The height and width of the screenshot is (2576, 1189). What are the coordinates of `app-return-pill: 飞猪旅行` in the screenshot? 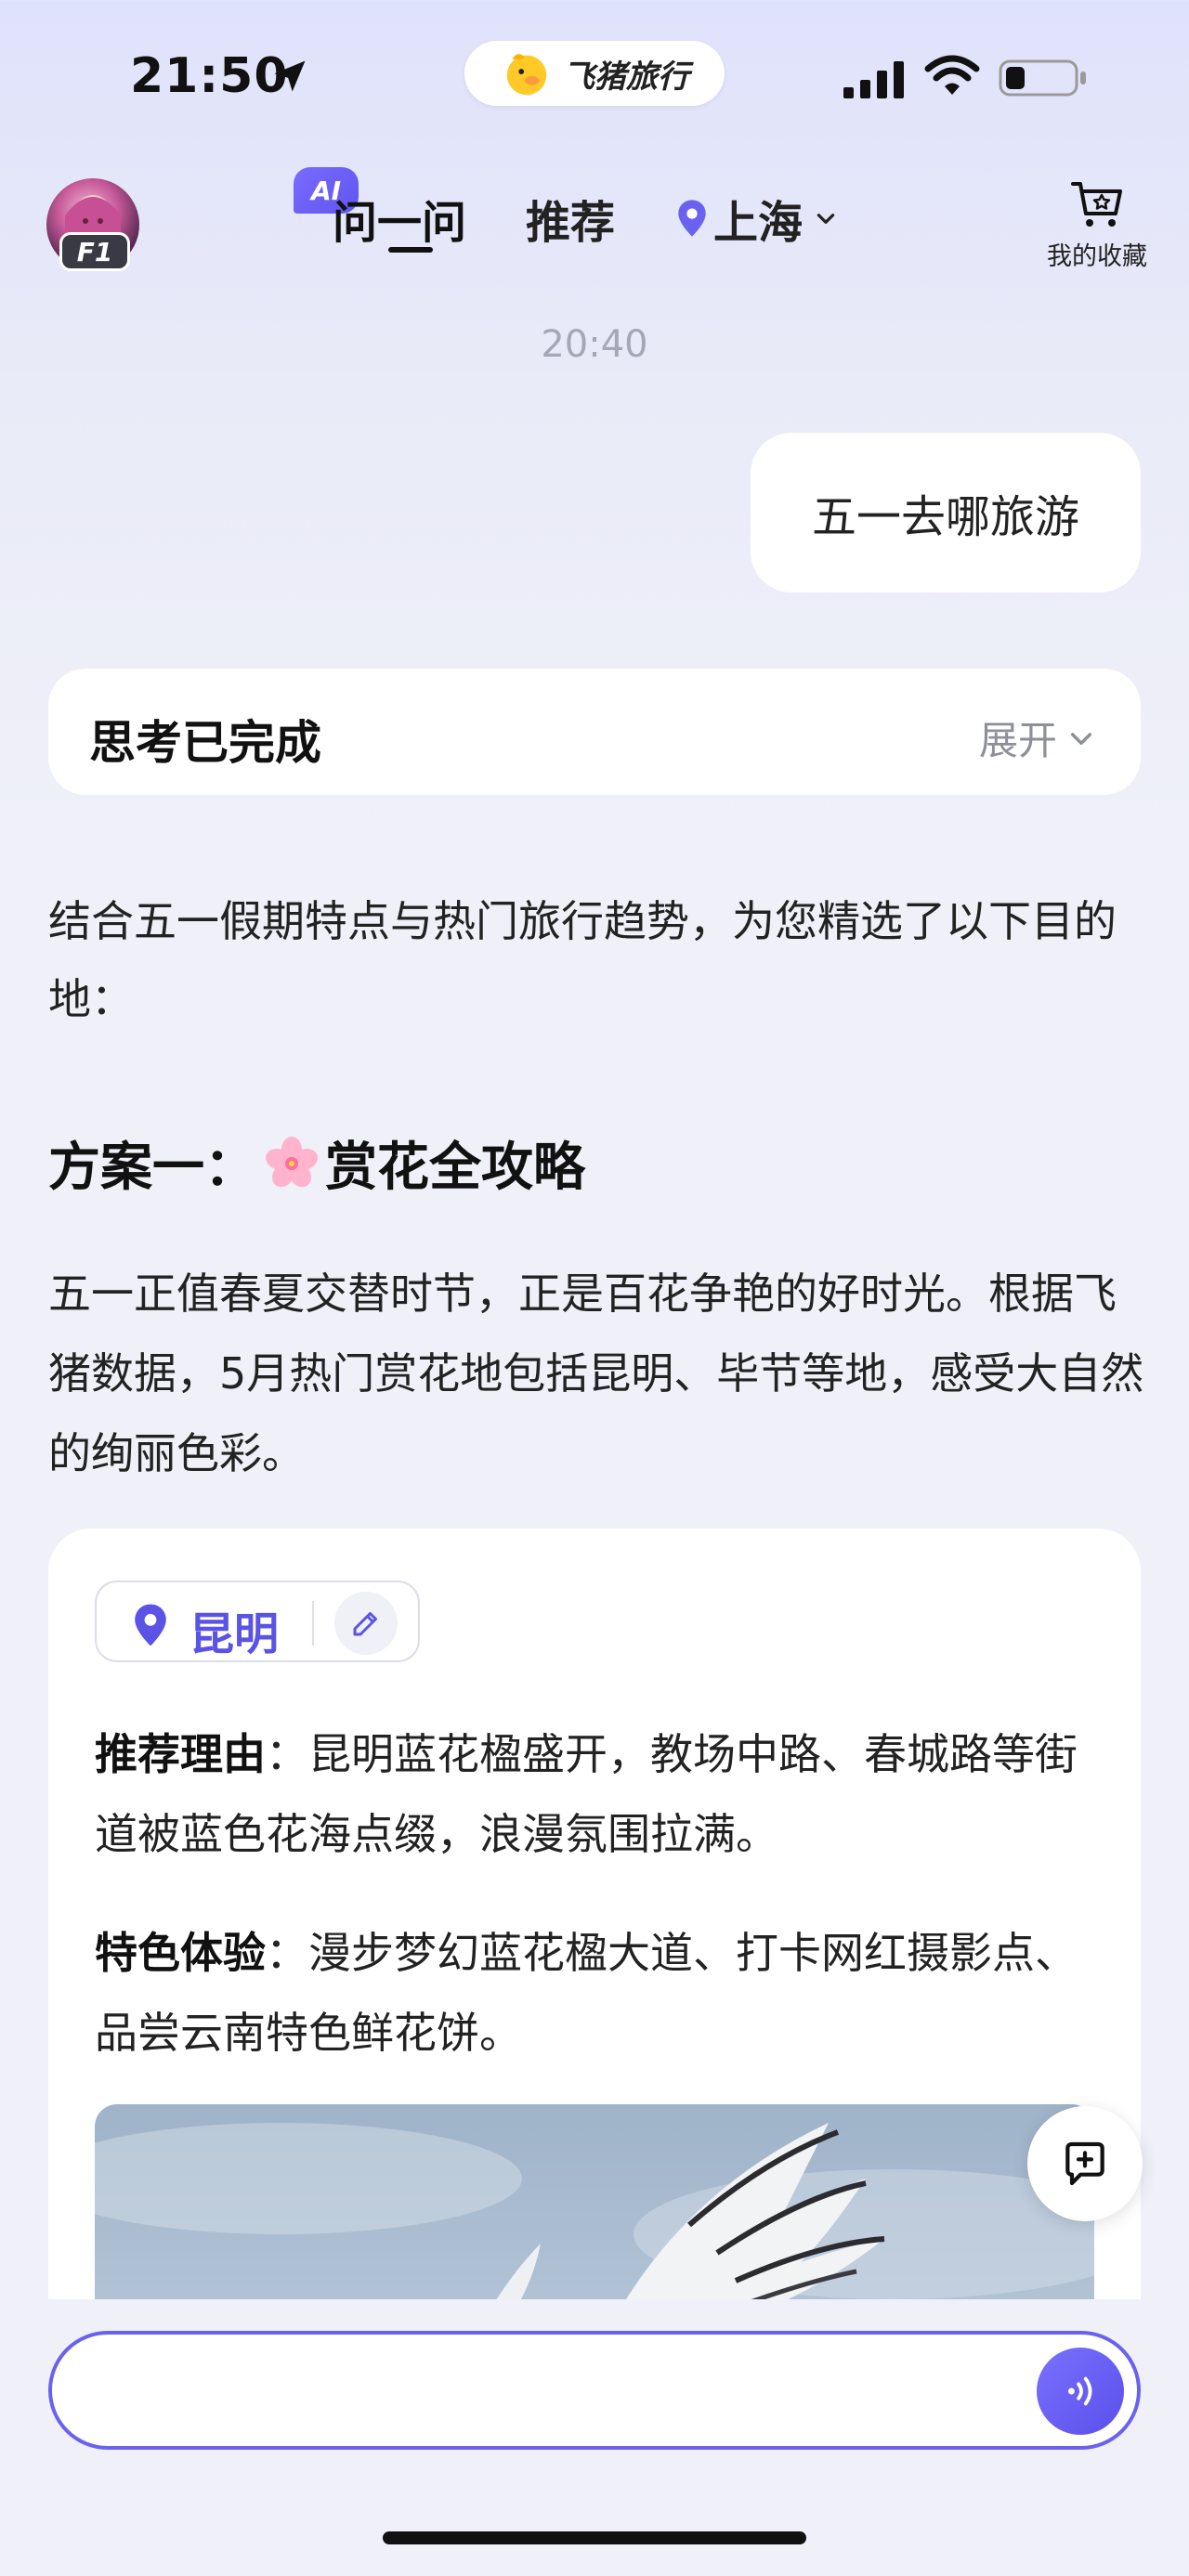 It's located at (594, 73).